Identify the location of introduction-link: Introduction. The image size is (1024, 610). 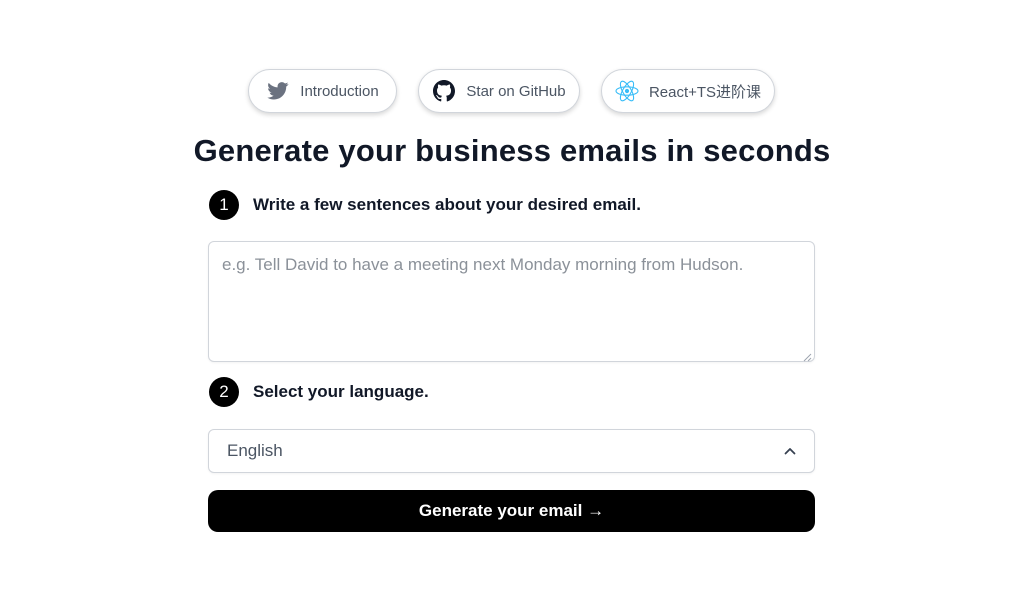
(322, 91).